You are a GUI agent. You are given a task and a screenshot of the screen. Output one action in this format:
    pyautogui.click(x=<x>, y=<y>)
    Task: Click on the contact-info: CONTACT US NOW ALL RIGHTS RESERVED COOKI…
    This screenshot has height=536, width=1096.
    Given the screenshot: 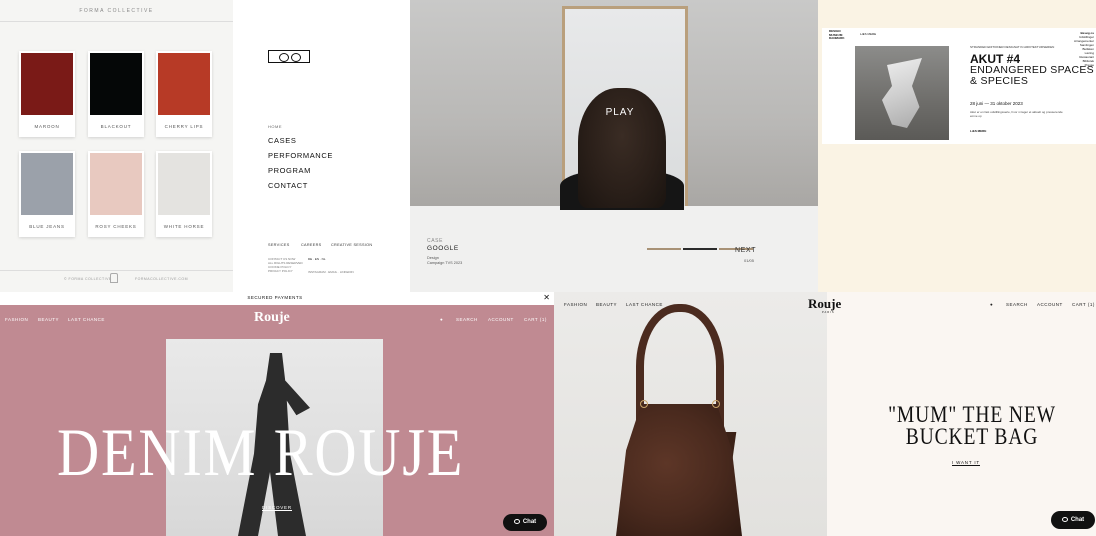 What is the action you would take?
    pyautogui.click(x=285, y=265)
    